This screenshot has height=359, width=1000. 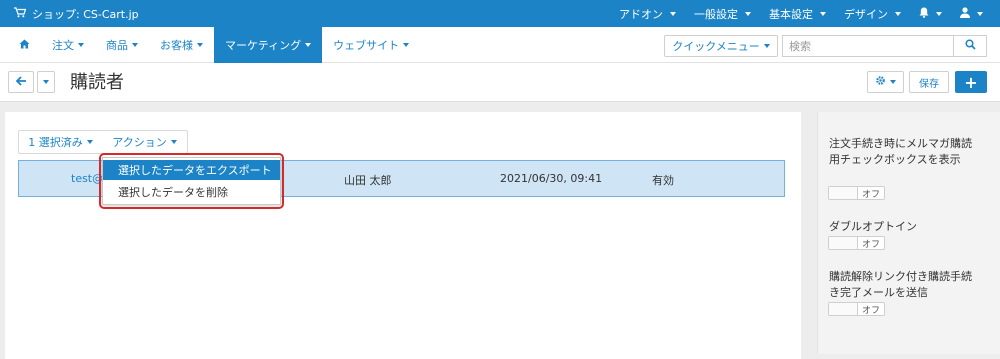 I want to click on gear-icon, so click(x=880, y=82).